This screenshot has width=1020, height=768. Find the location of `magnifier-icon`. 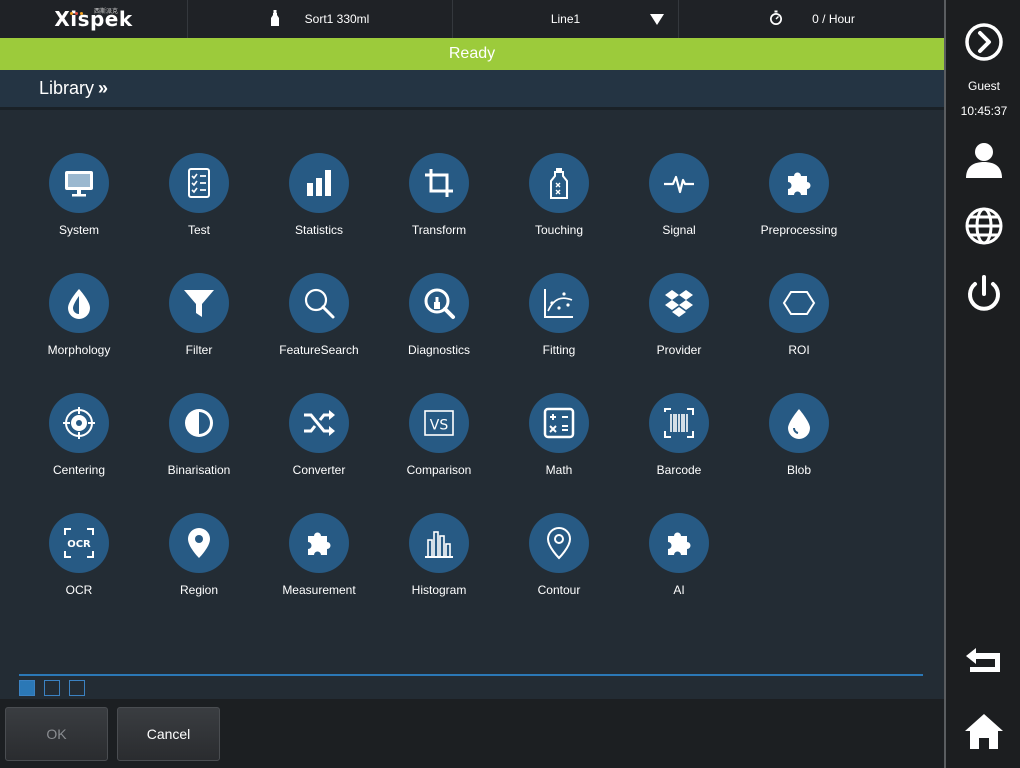

magnifier-icon is located at coordinates (319, 303).